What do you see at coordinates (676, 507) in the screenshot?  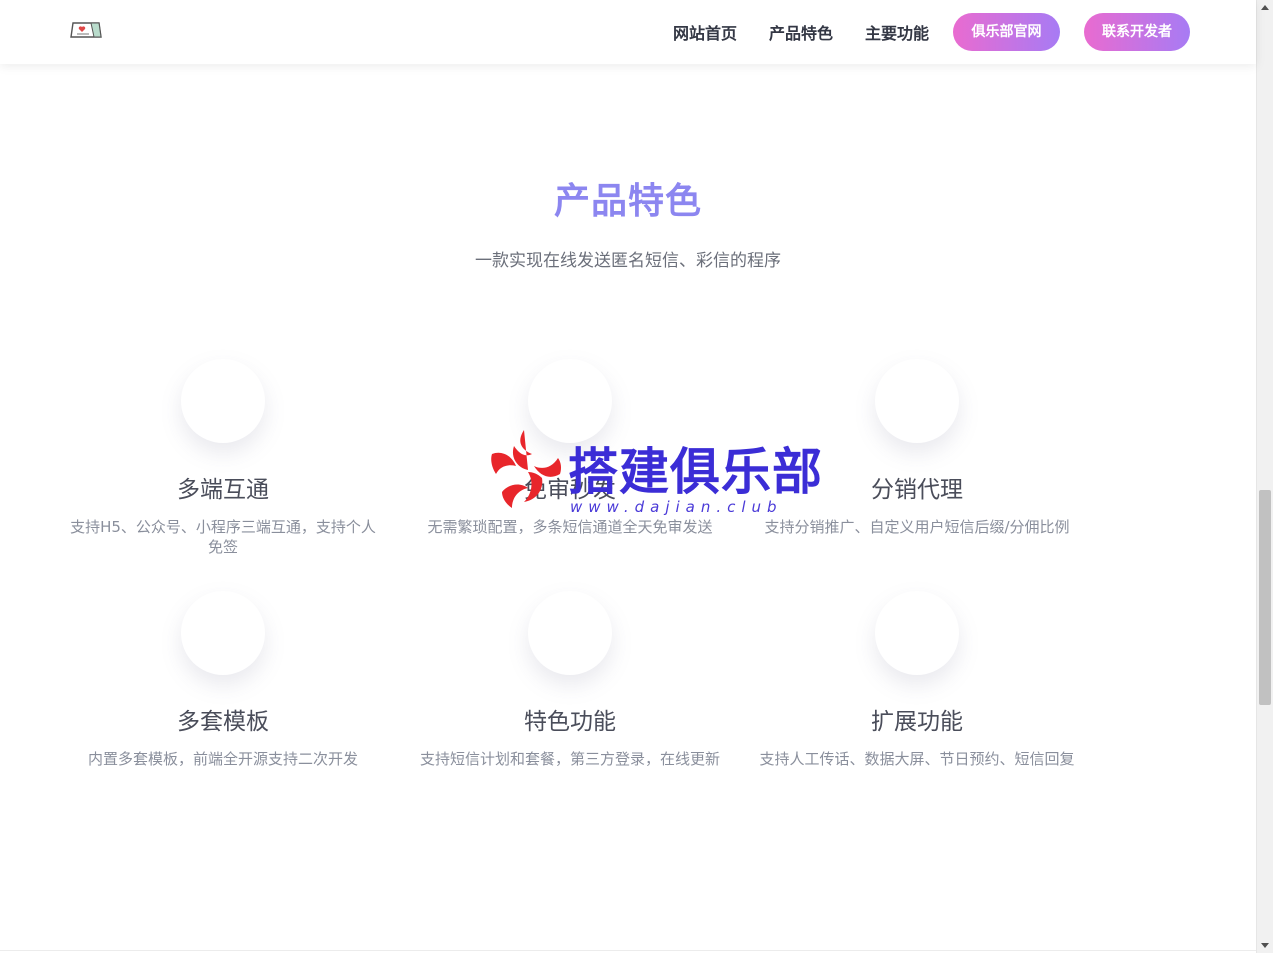 I see `watermark-url: www.dajian.club` at bounding box center [676, 507].